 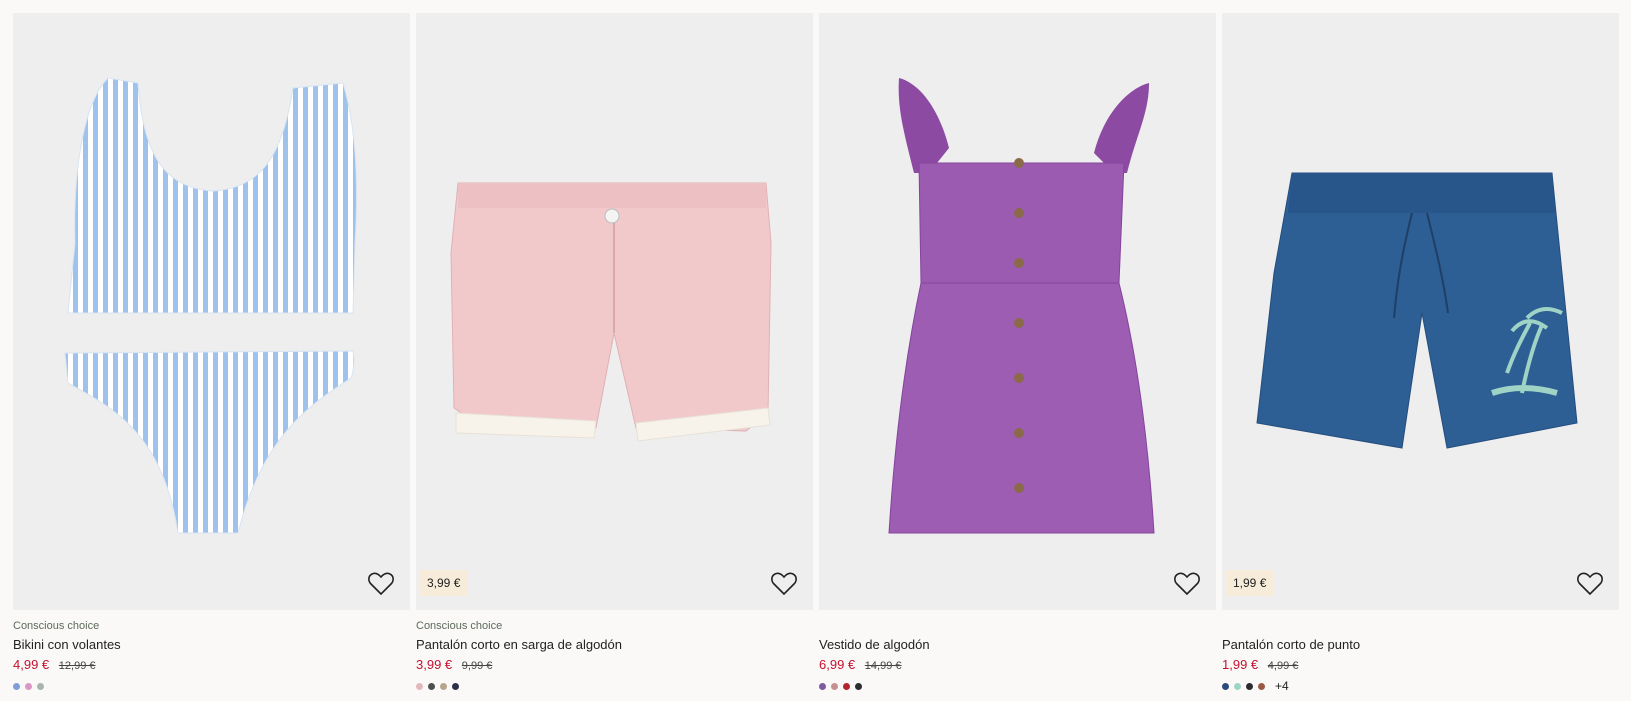 What do you see at coordinates (1017, 644) in the screenshot?
I see `product-title: Vestido de algodón` at bounding box center [1017, 644].